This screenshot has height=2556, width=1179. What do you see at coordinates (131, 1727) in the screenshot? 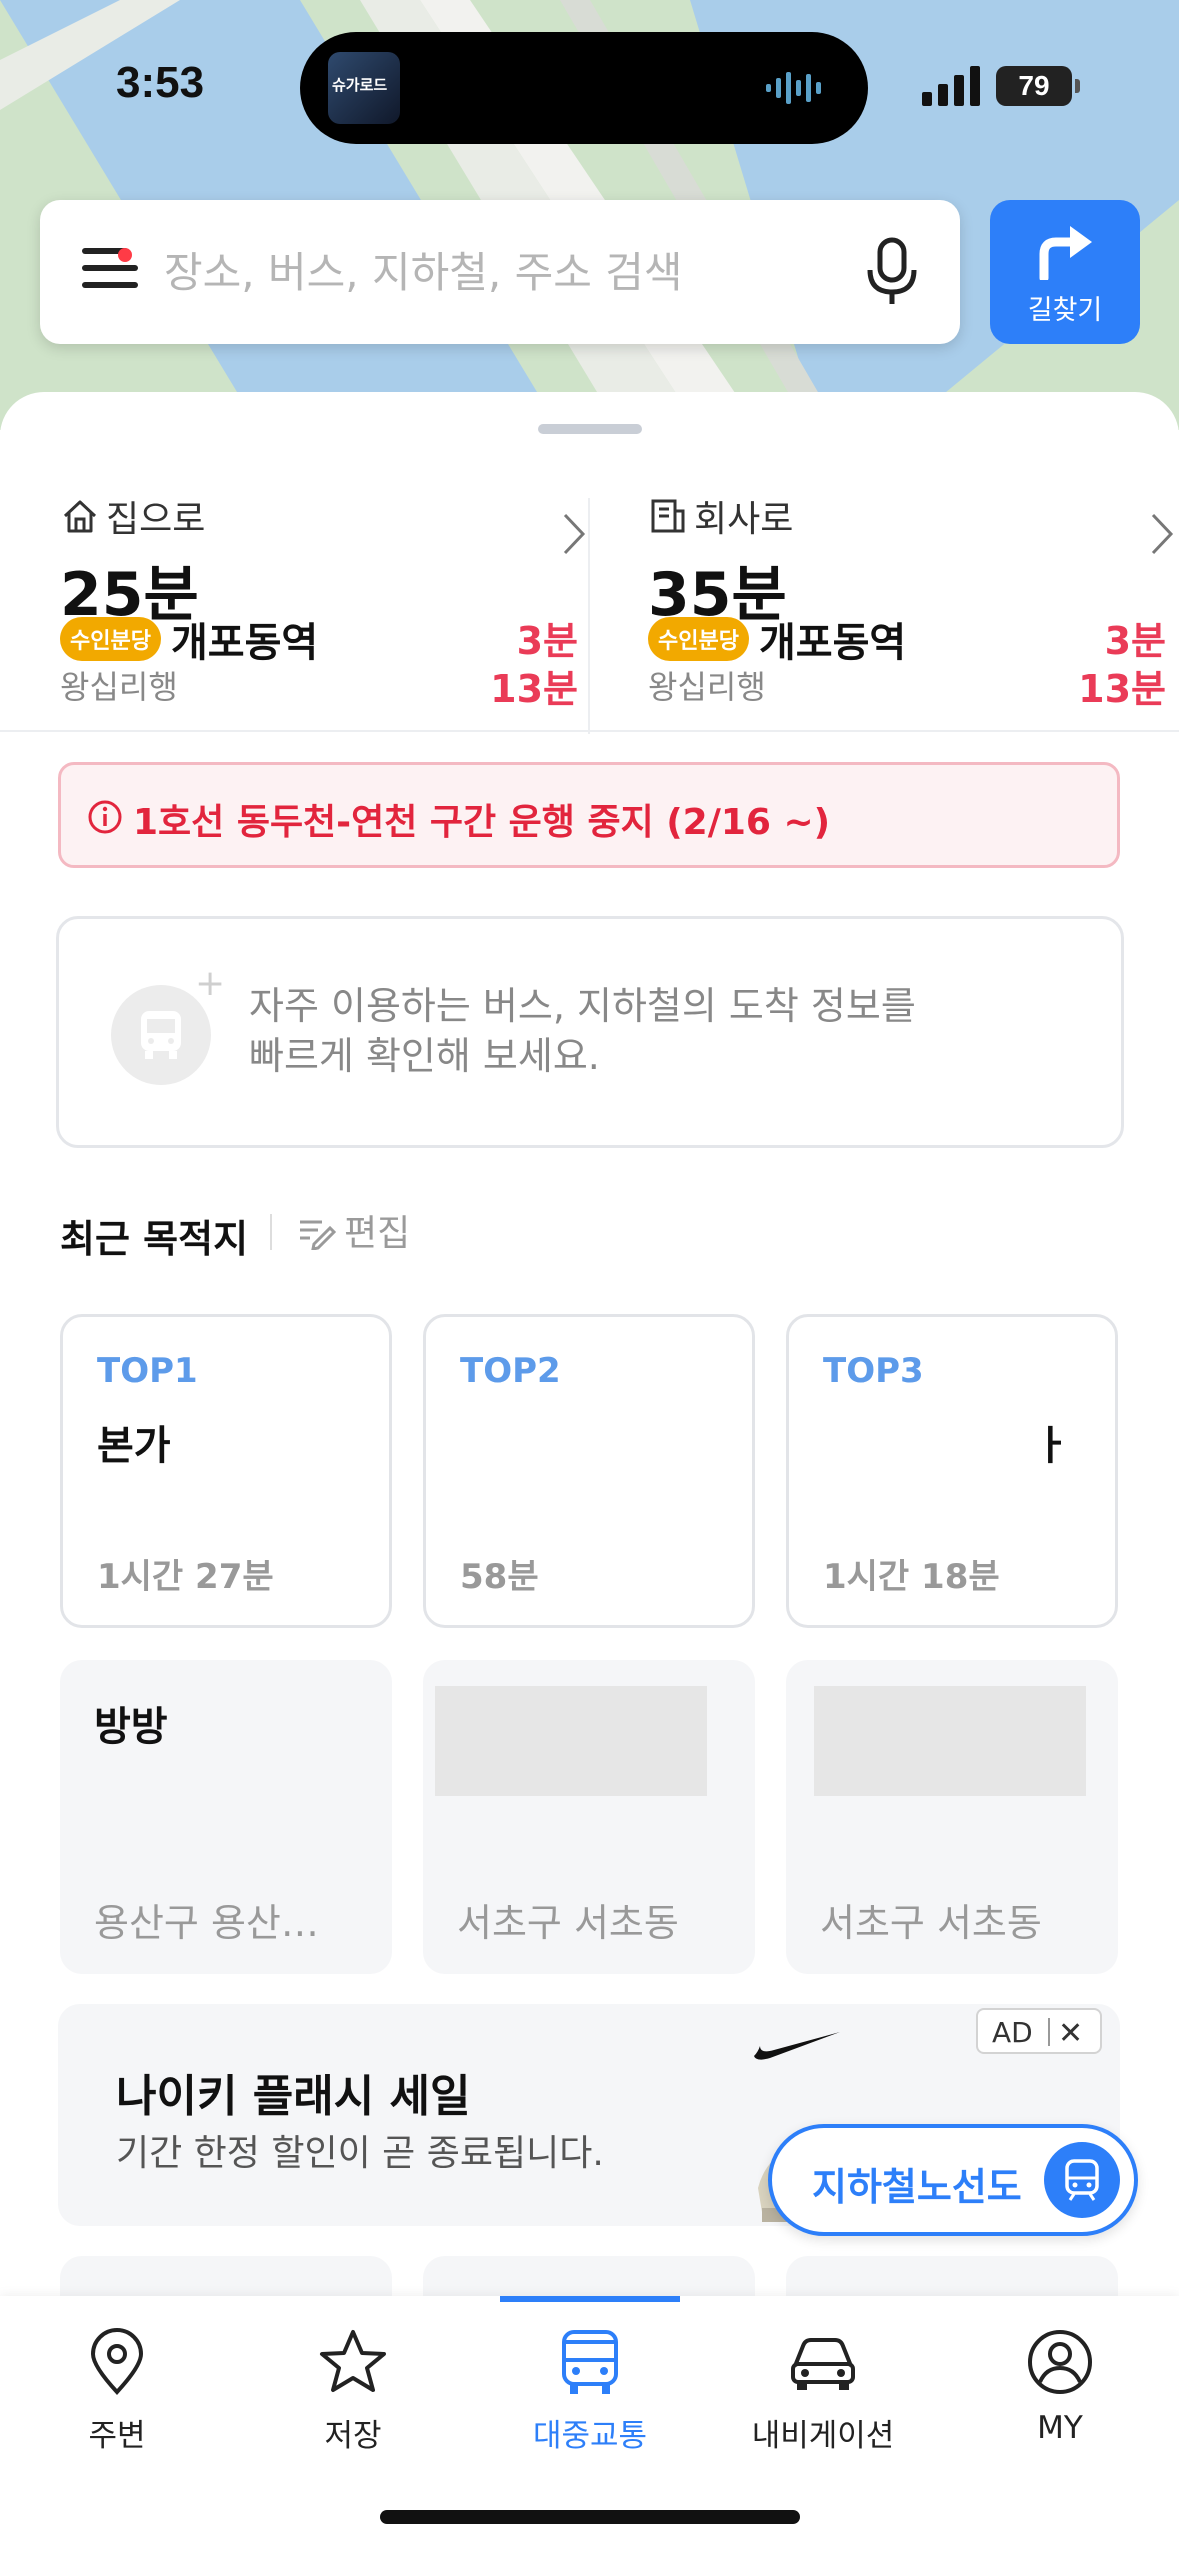
I see `place-name: 방방` at bounding box center [131, 1727].